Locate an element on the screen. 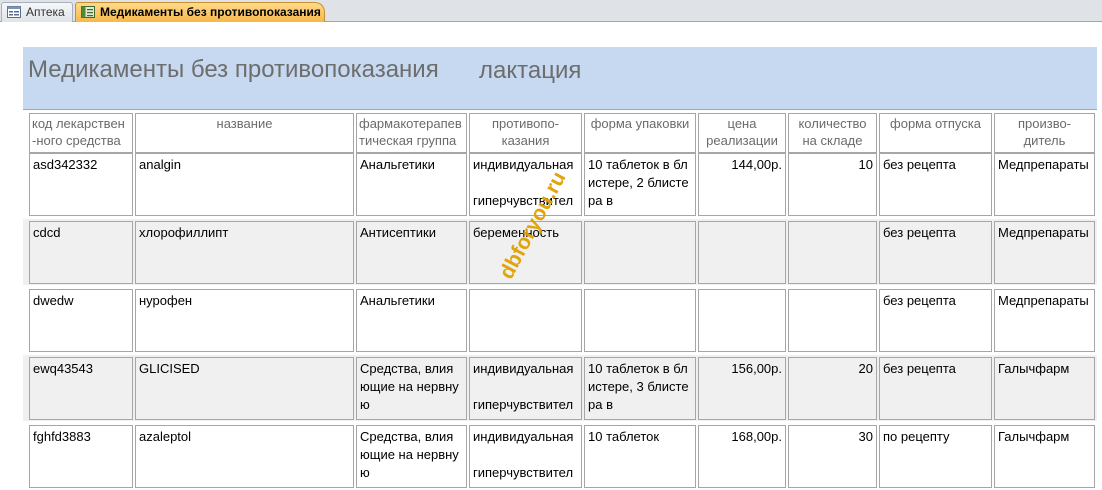 Image resolution: width=1102 pixels, height=490 pixels. cell-price: 168,00р. is located at coordinates (742, 456).